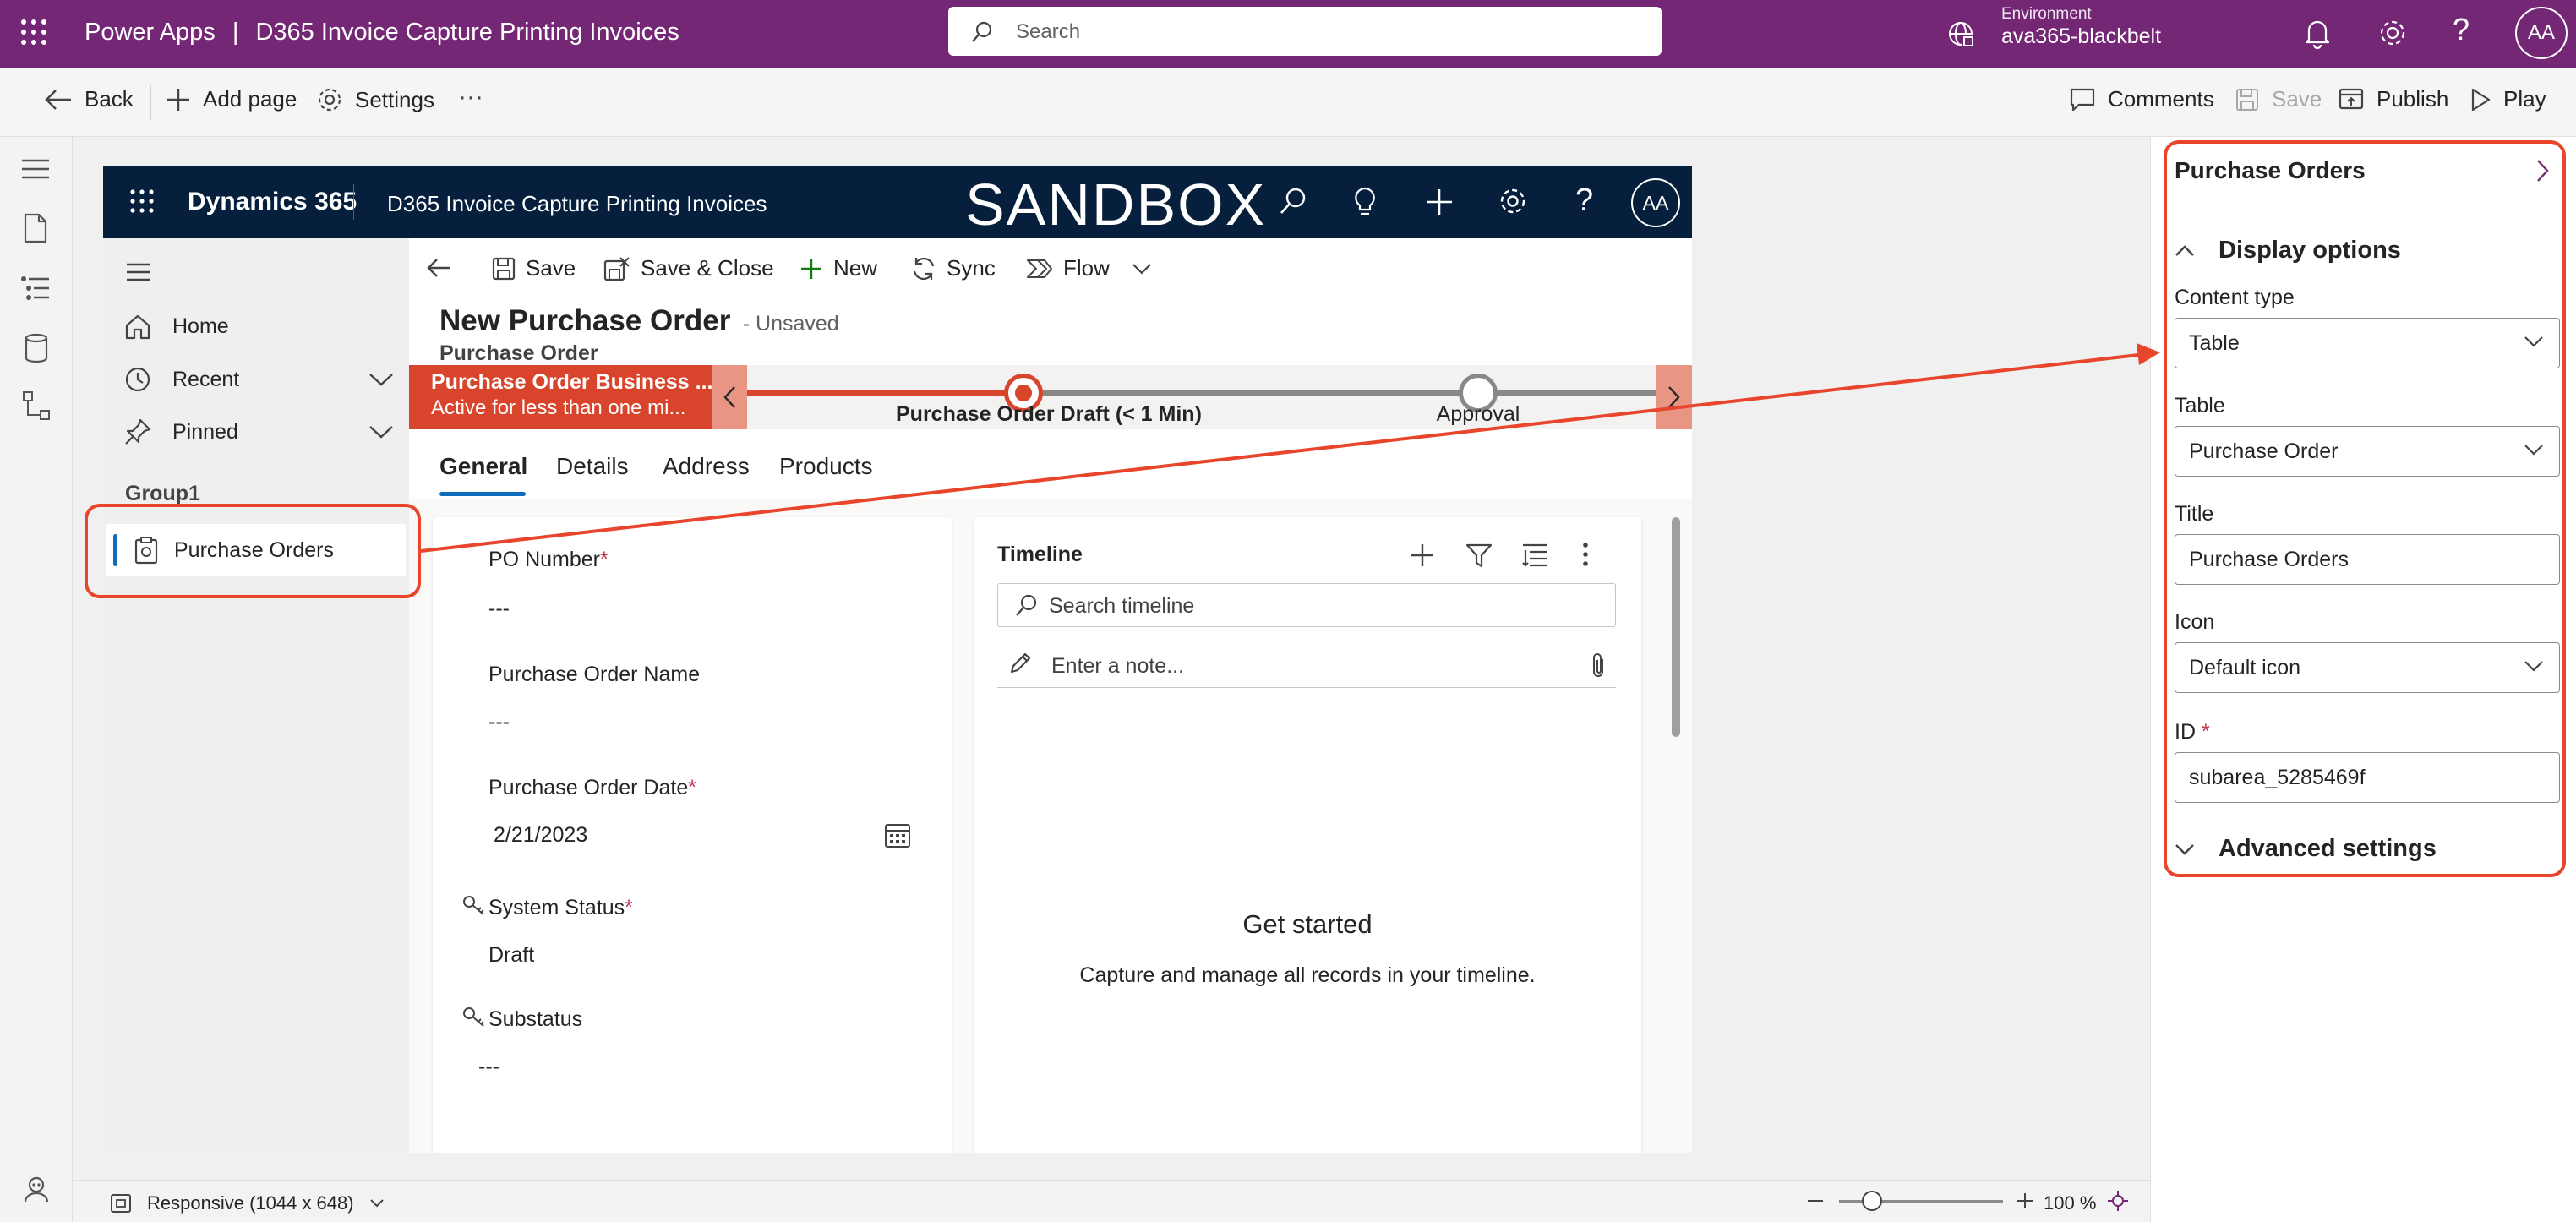 This screenshot has height=1222, width=2576. What do you see at coordinates (2481, 99) in the screenshot?
I see `play-icon` at bounding box center [2481, 99].